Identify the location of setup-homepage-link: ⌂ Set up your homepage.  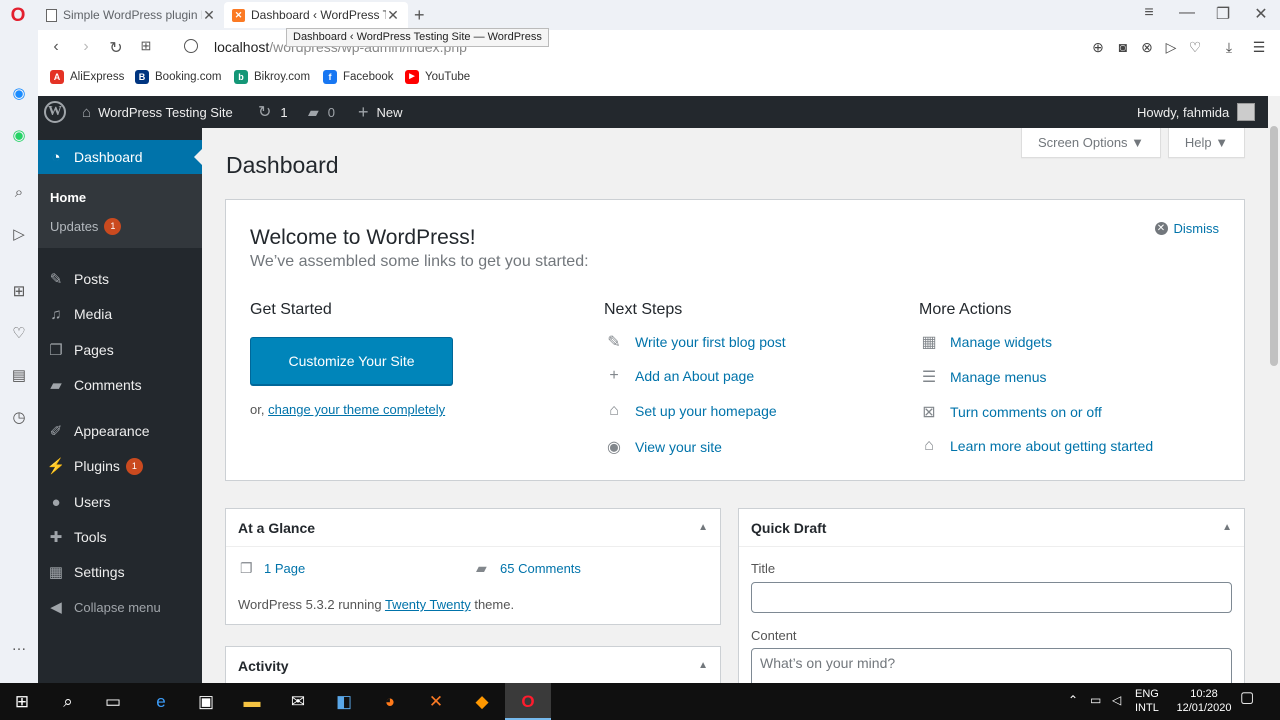
(690, 411).